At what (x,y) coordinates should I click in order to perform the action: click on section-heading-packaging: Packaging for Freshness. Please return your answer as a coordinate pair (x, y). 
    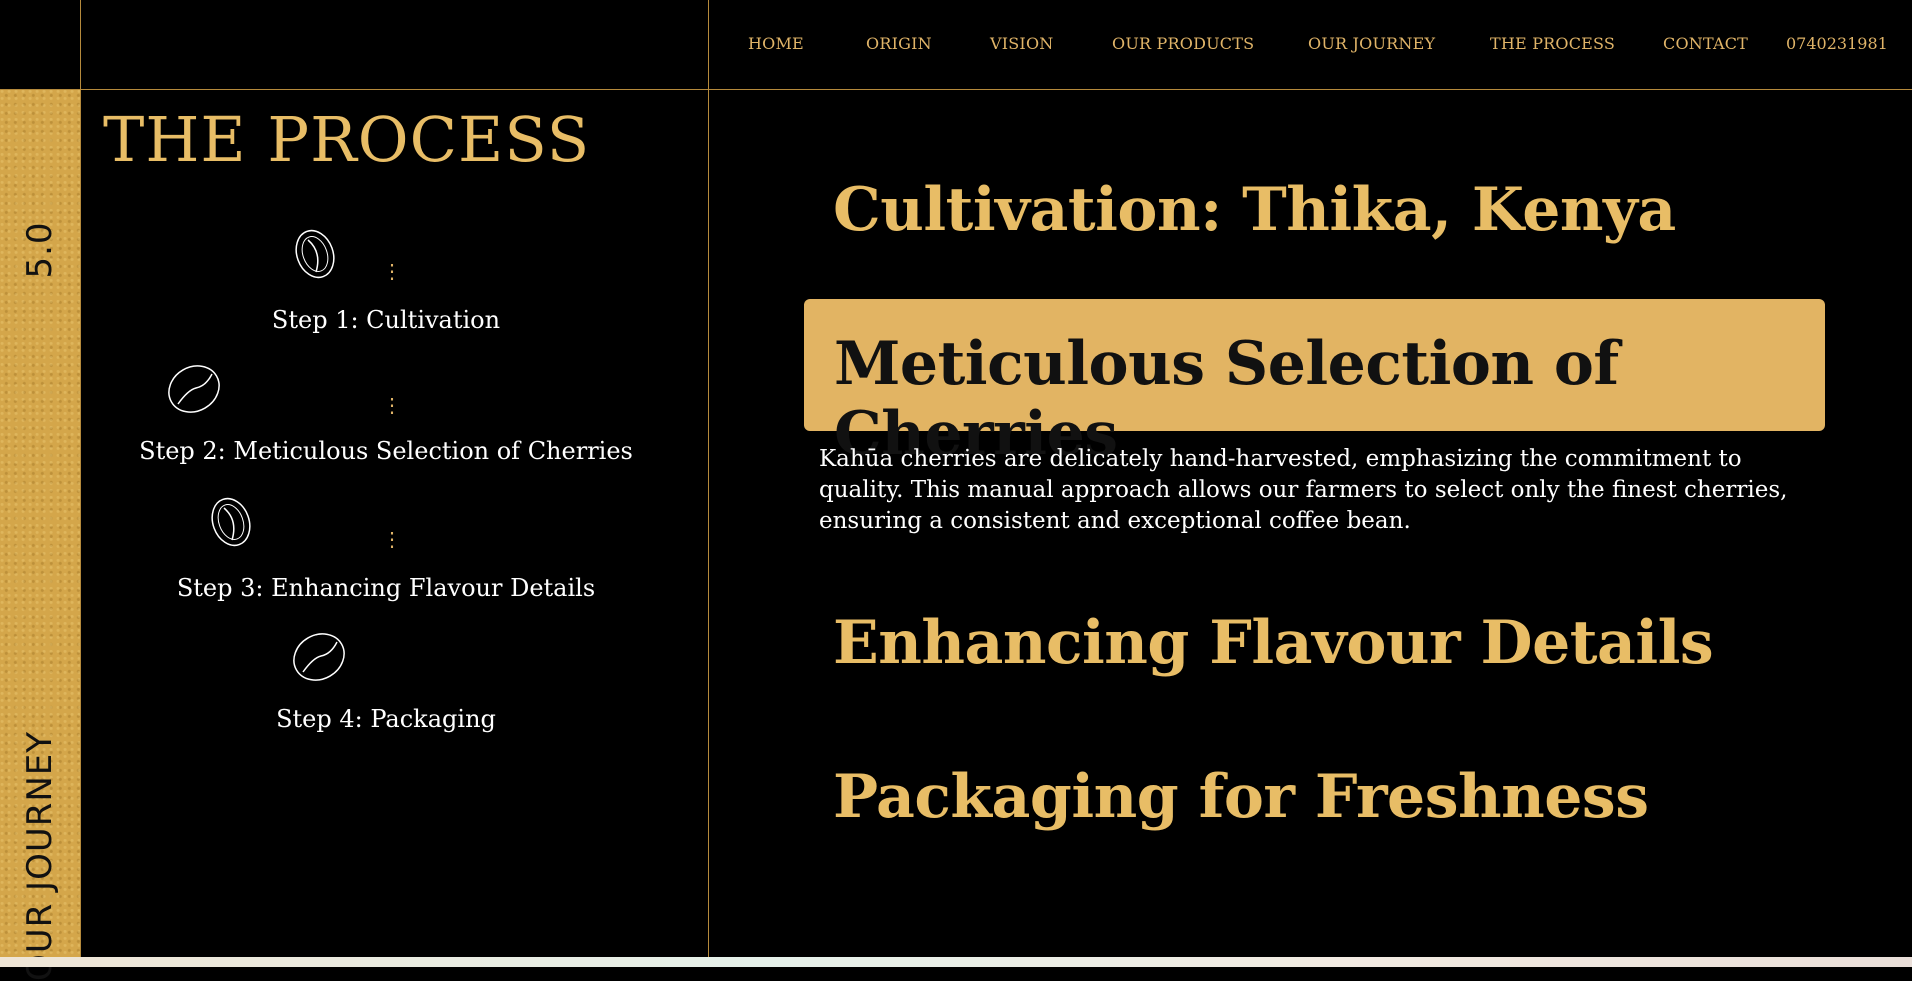
    Looking at the image, I should click on (1241, 797).